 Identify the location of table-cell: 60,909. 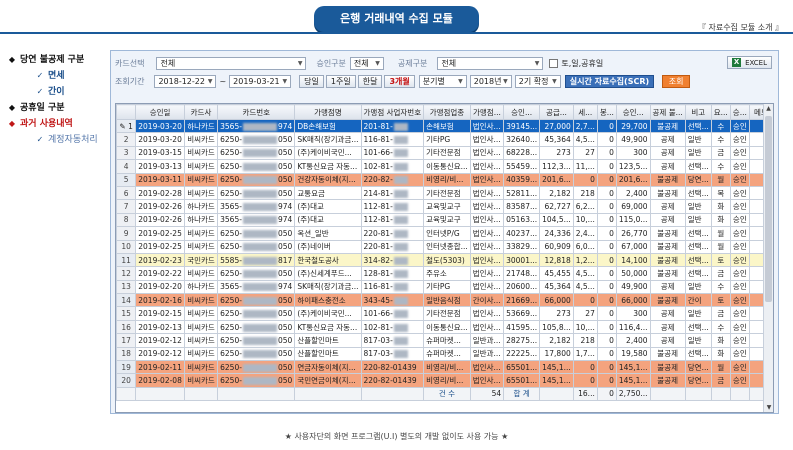
(556, 246).